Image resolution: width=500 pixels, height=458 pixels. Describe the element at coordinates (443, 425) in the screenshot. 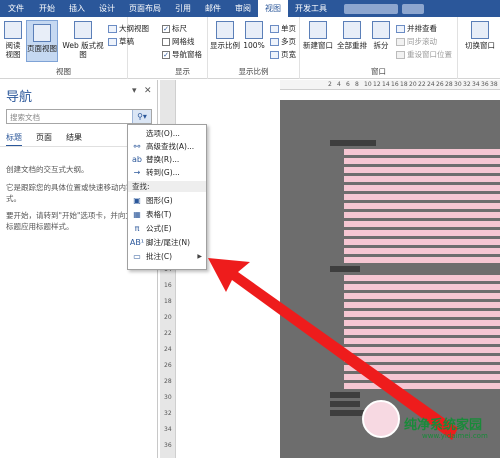

I see `watermark-text: 纯净系统家园` at that location.